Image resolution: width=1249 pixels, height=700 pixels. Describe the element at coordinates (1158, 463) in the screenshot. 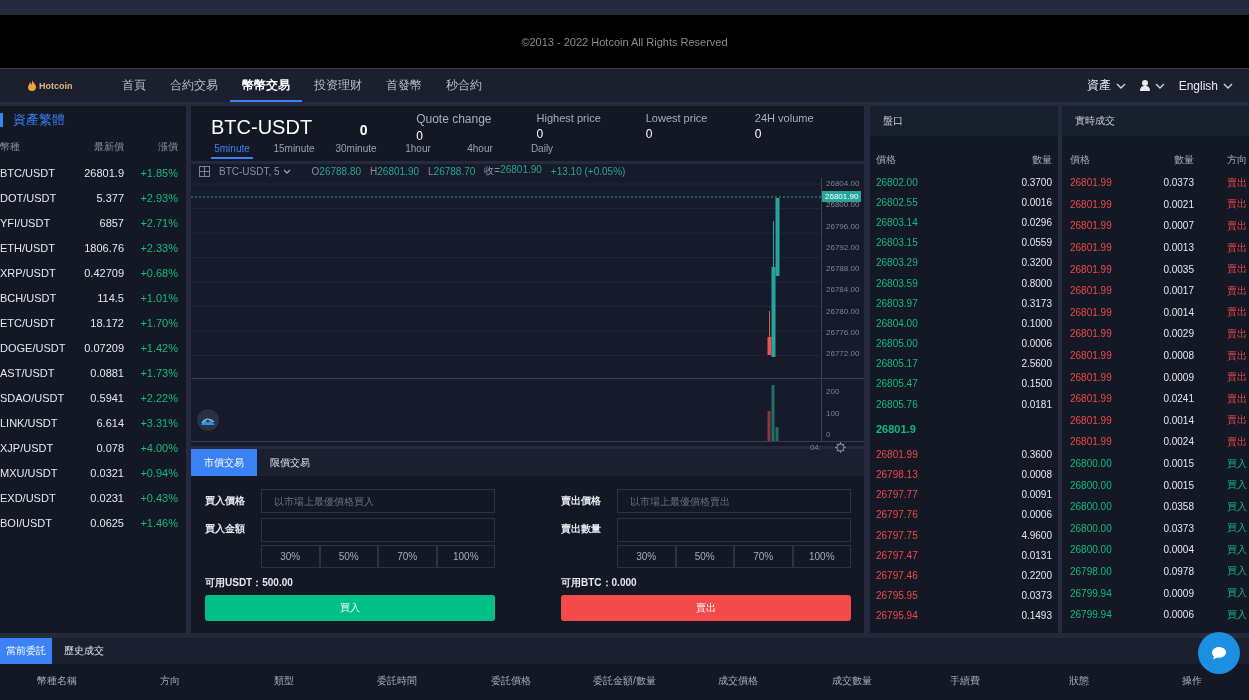

I see `trade-row-text: 26800.00 0.0015 買入` at that location.